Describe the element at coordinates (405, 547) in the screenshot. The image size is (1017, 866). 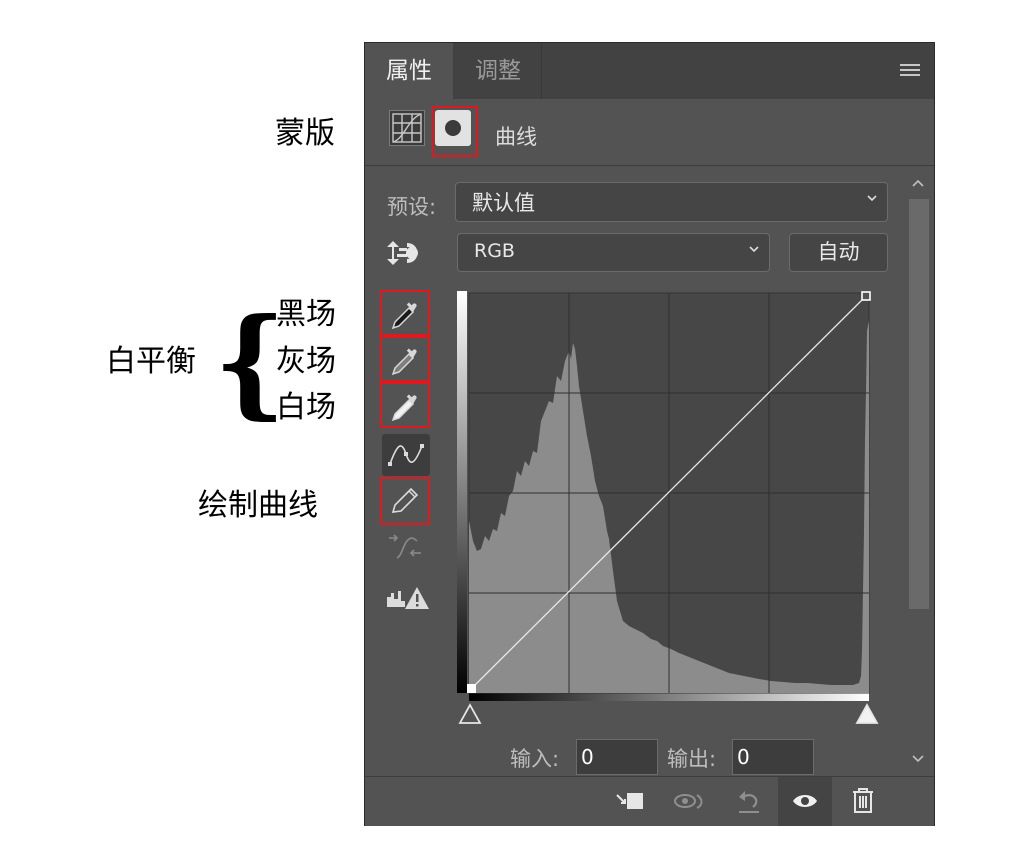
I see `smooth-curve-icon` at that location.